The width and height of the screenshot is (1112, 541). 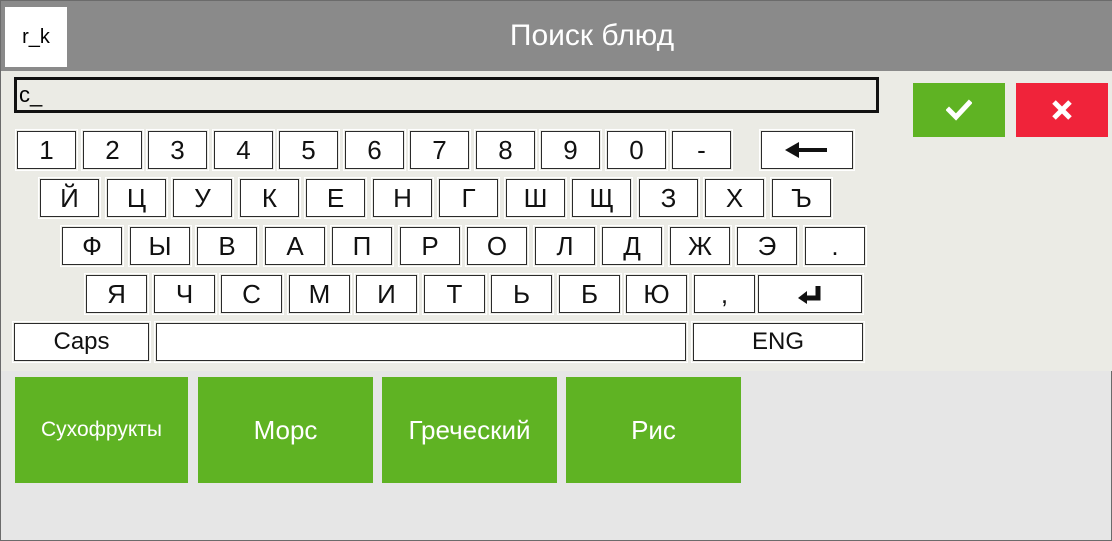 I want to click on arrow-left-icon, so click(x=806, y=150).